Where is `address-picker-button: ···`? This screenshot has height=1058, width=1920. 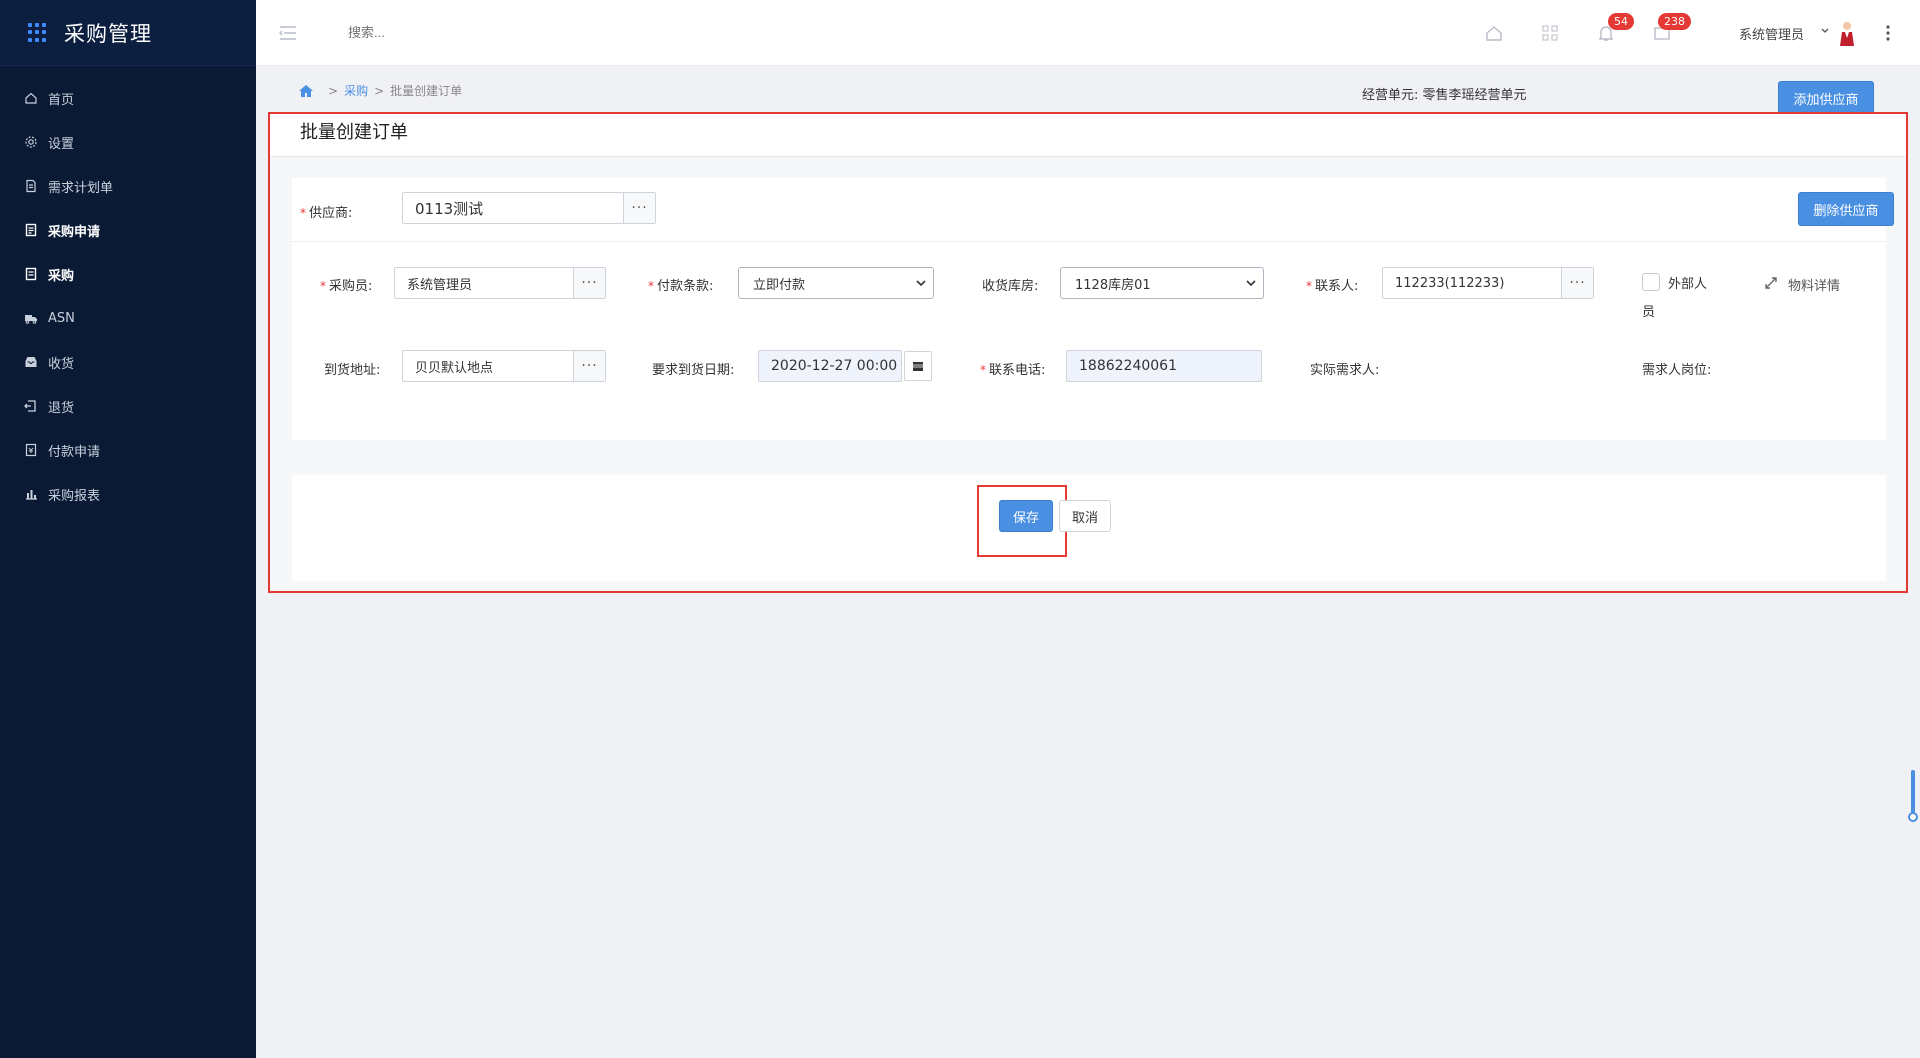 address-picker-button: ··· is located at coordinates (589, 366).